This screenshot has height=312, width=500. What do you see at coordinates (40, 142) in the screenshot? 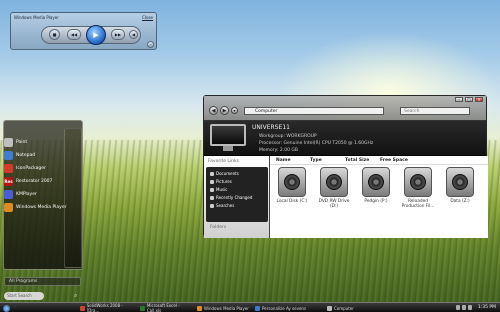
I see `start-menu-item: Paint` at bounding box center [40, 142].